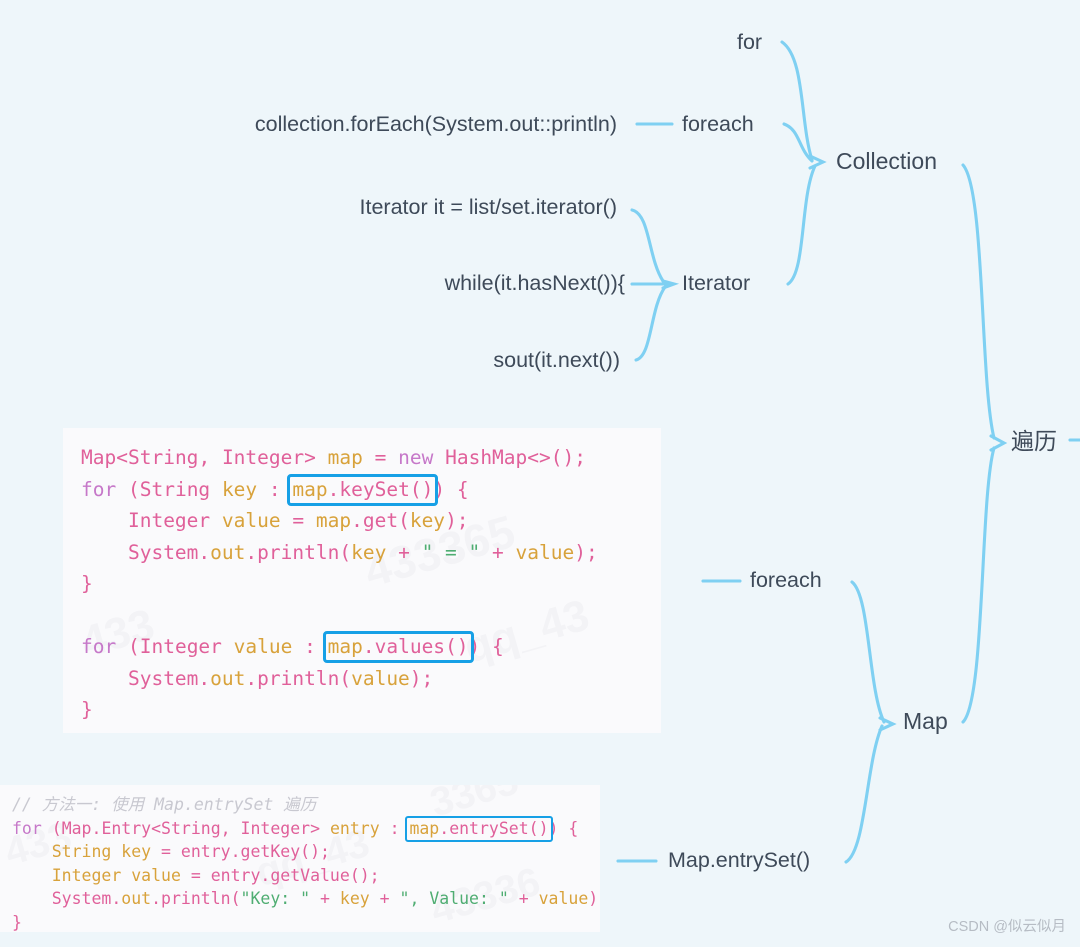  What do you see at coordinates (190, 851) in the screenshot?
I see `code-line: String key = entry.getKey();` at bounding box center [190, 851].